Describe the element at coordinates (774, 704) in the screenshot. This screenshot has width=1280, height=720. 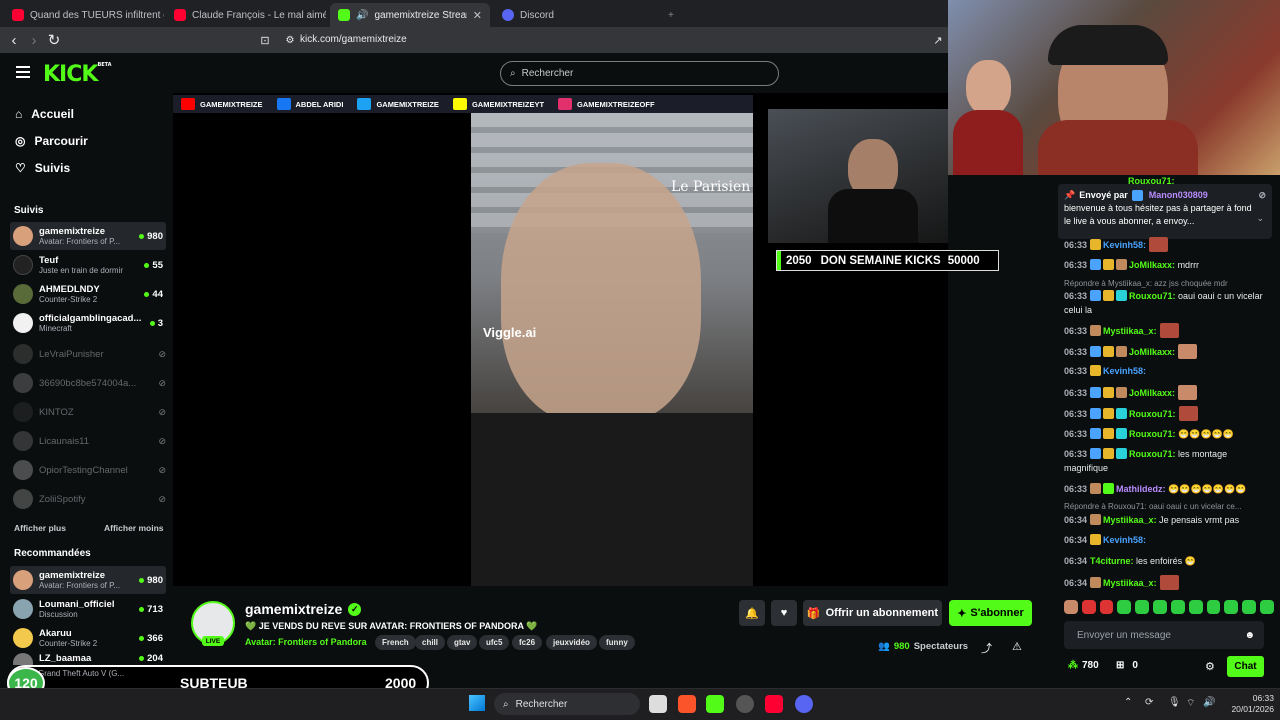
I see `youtube-app-icon` at that location.